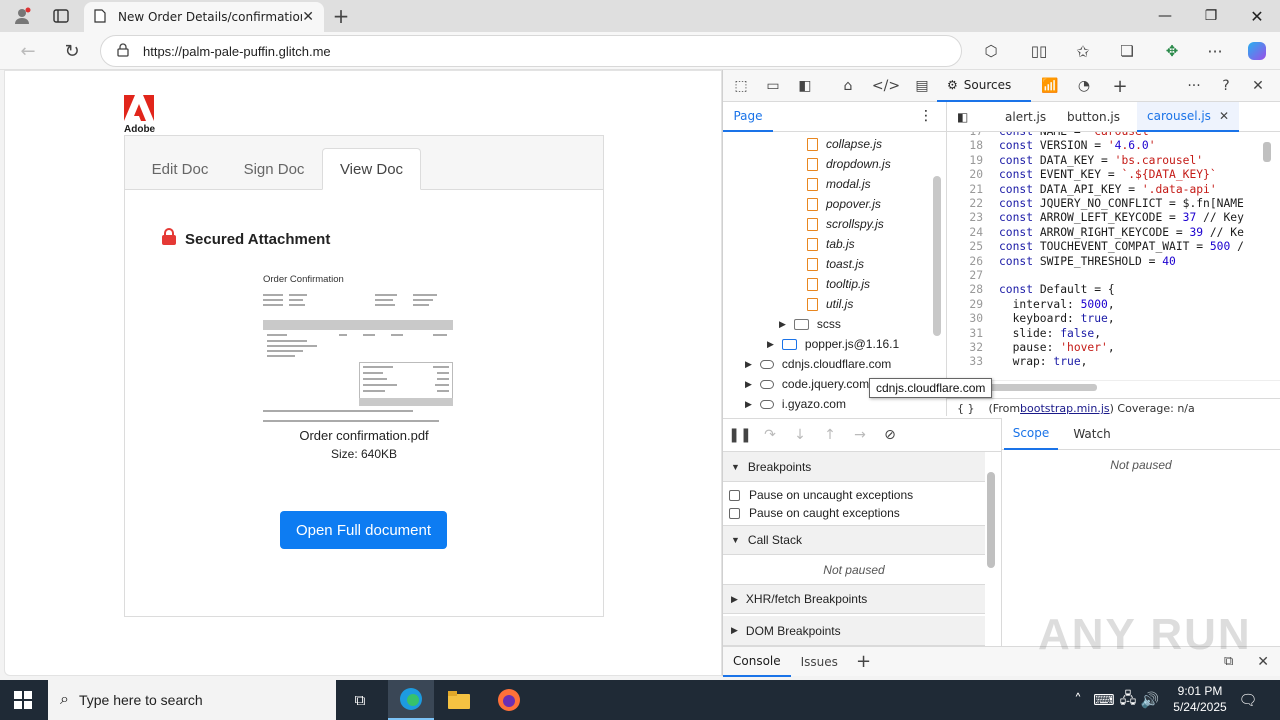 The image size is (1280, 720). What do you see at coordinates (965, 334) in the screenshot?
I see `line-number: 31` at bounding box center [965, 334].